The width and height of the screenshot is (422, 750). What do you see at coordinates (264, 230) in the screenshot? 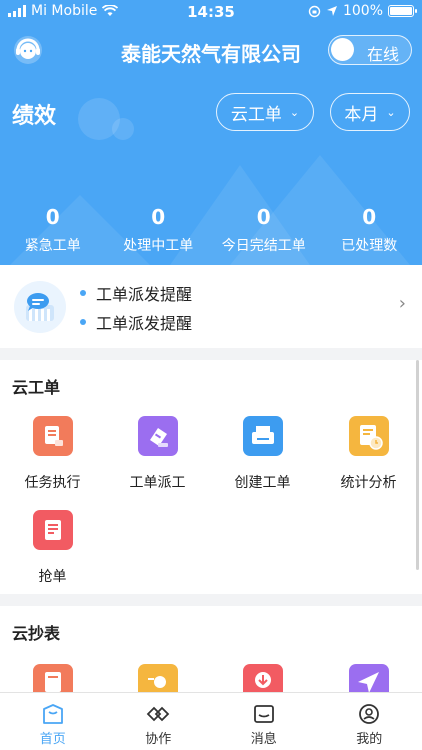
I see `stat-completed-today: 0 今日完结工单` at bounding box center [264, 230].